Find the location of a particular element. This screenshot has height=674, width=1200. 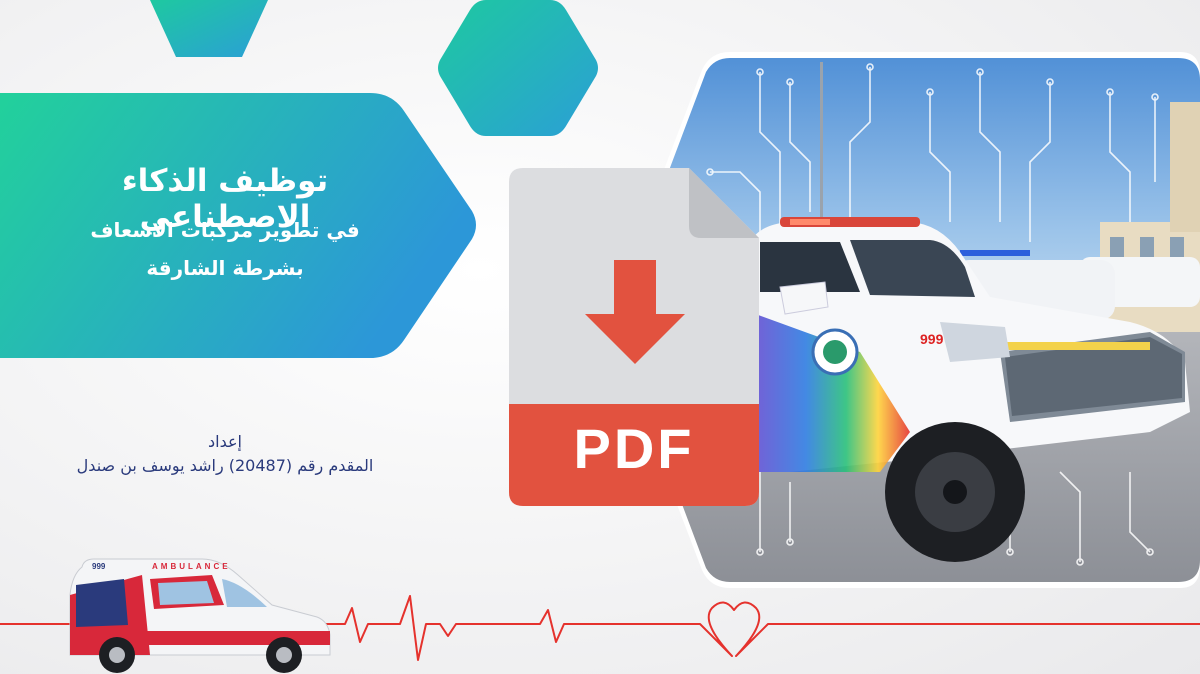

author-name: المقدم رقم (20487) راشد يوسف بن صندل is located at coordinates (225, 465).